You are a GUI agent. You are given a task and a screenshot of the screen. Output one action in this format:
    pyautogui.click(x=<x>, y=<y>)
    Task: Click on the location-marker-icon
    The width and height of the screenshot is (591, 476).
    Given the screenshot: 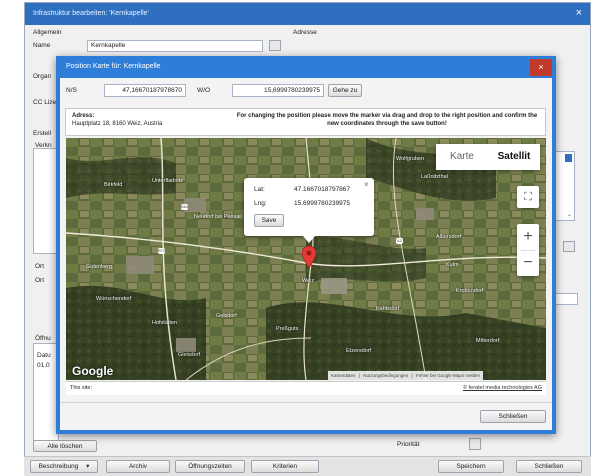 What is the action you would take?
    pyautogui.click(x=309, y=257)
    